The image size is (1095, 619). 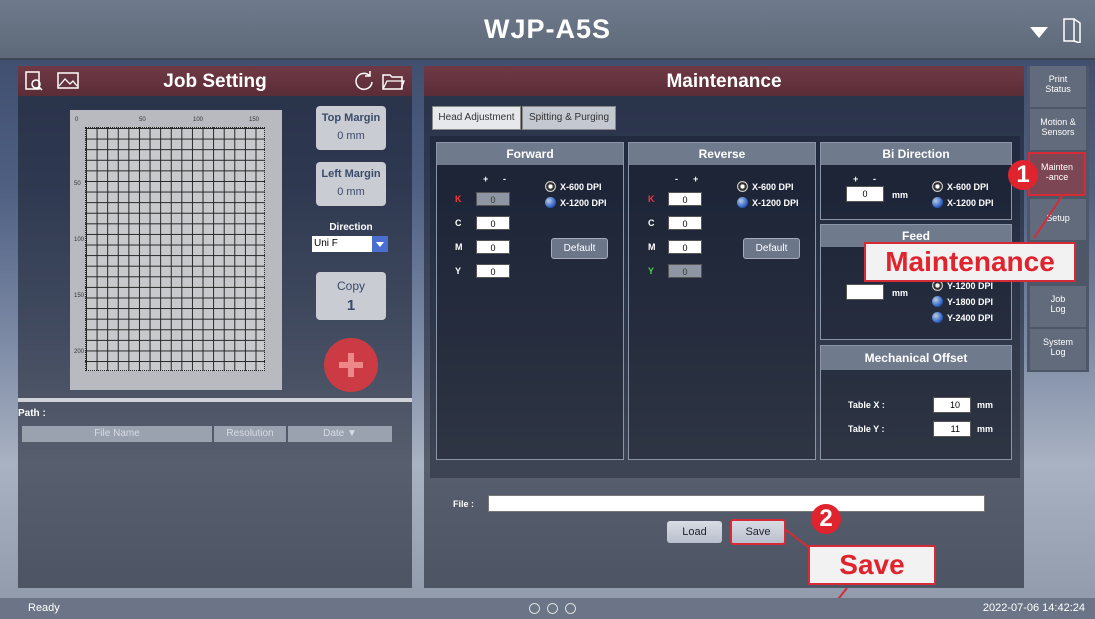 What do you see at coordinates (1058, 306) in the screenshot?
I see `nav-job-log: Job Log` at bounding box center [1058, 306].